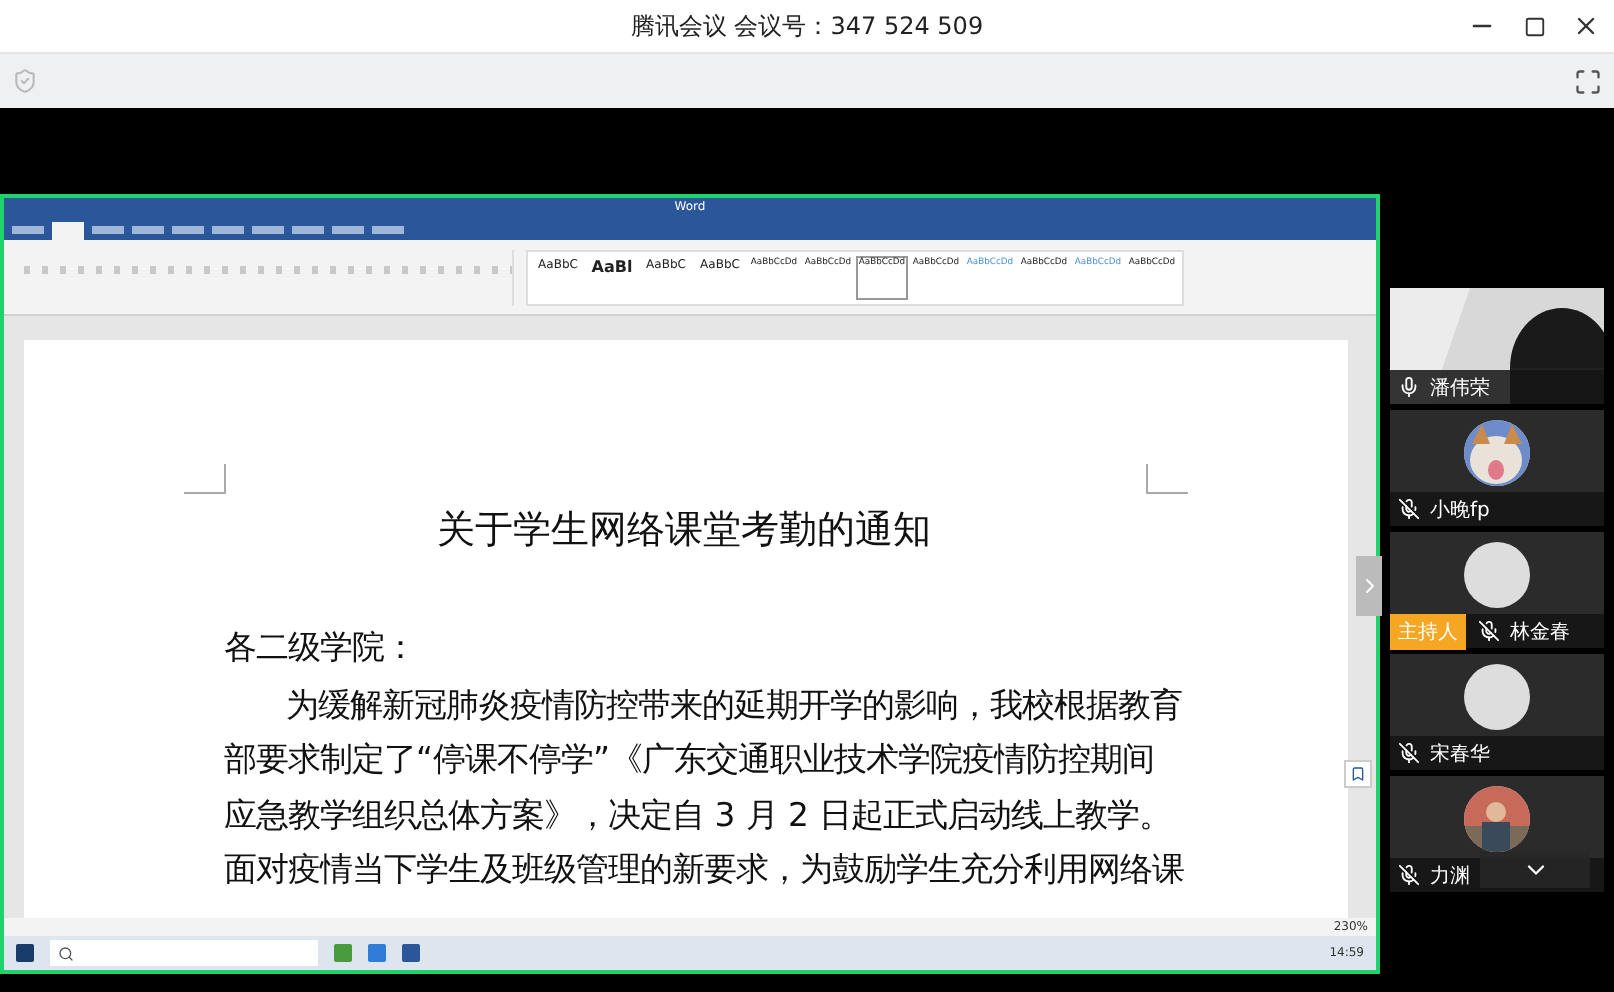  I want to click on expand-button, so click(1369, 586).